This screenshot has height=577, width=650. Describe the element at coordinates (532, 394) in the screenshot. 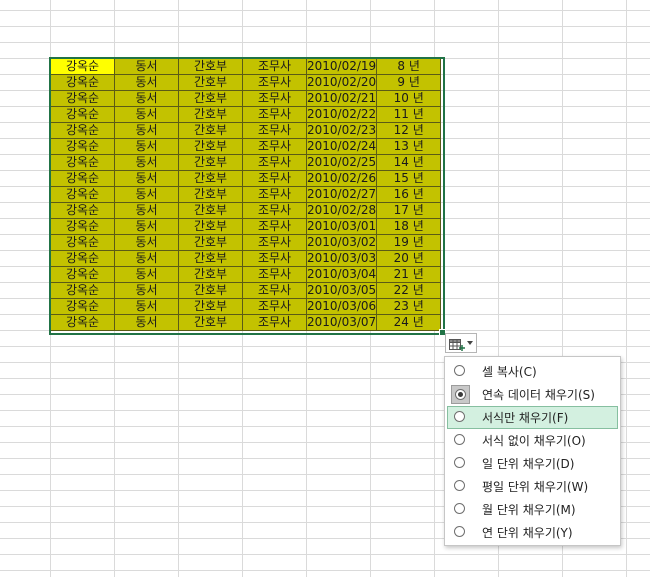

I see `fill-menu-item: 연속 데이터 채우기(S)` at that location.